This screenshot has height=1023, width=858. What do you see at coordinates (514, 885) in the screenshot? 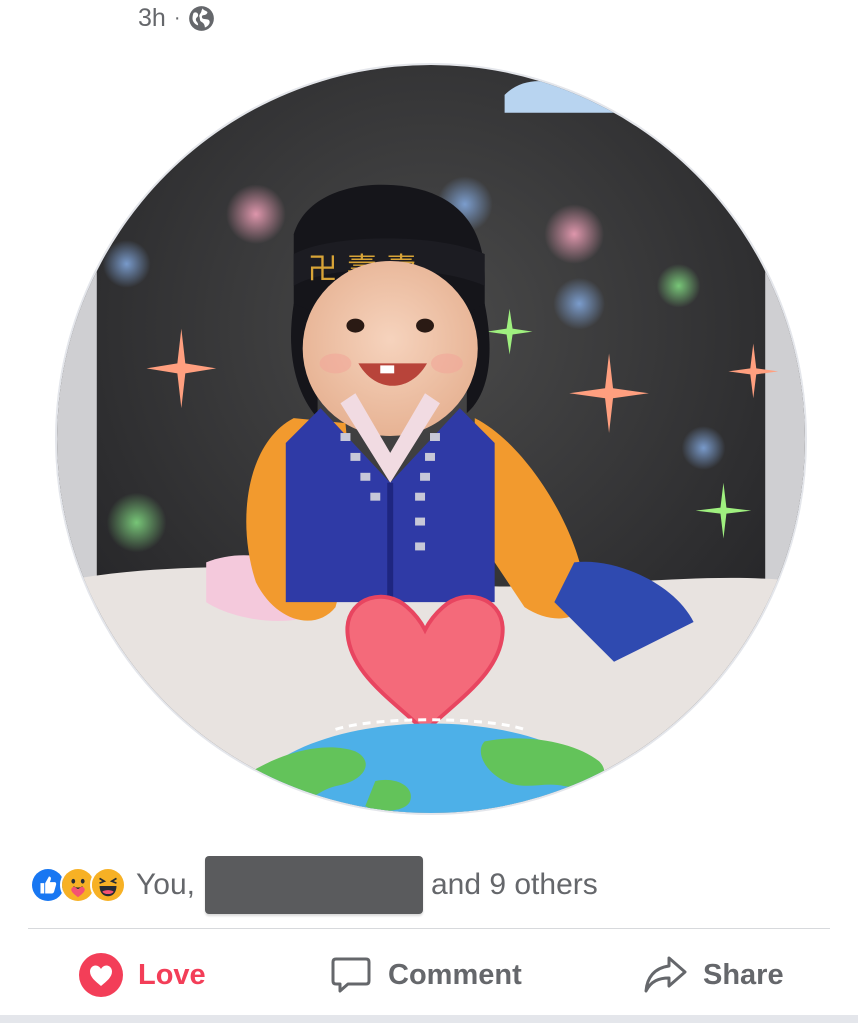
I see `reactions-others-text: and 9 others` at bounding box center [514, 885].